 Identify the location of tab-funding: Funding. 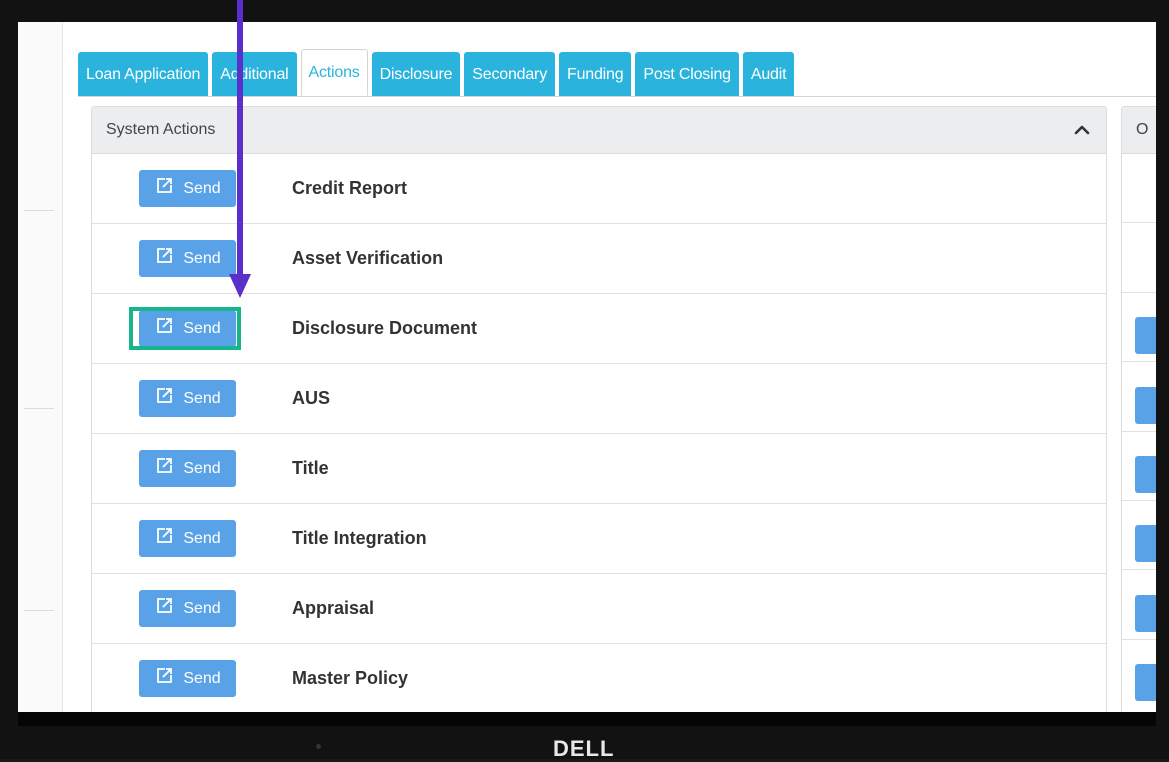
(595, 74).